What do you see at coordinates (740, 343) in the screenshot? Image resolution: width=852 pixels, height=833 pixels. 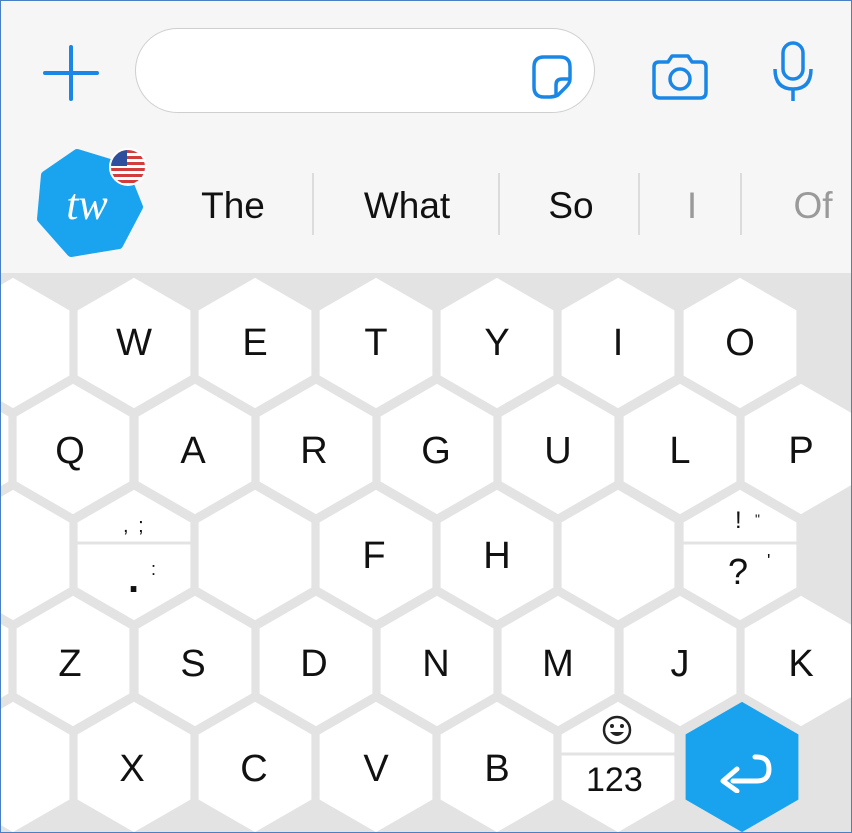 I see `key-o: O` at bounding box center [740, 343].